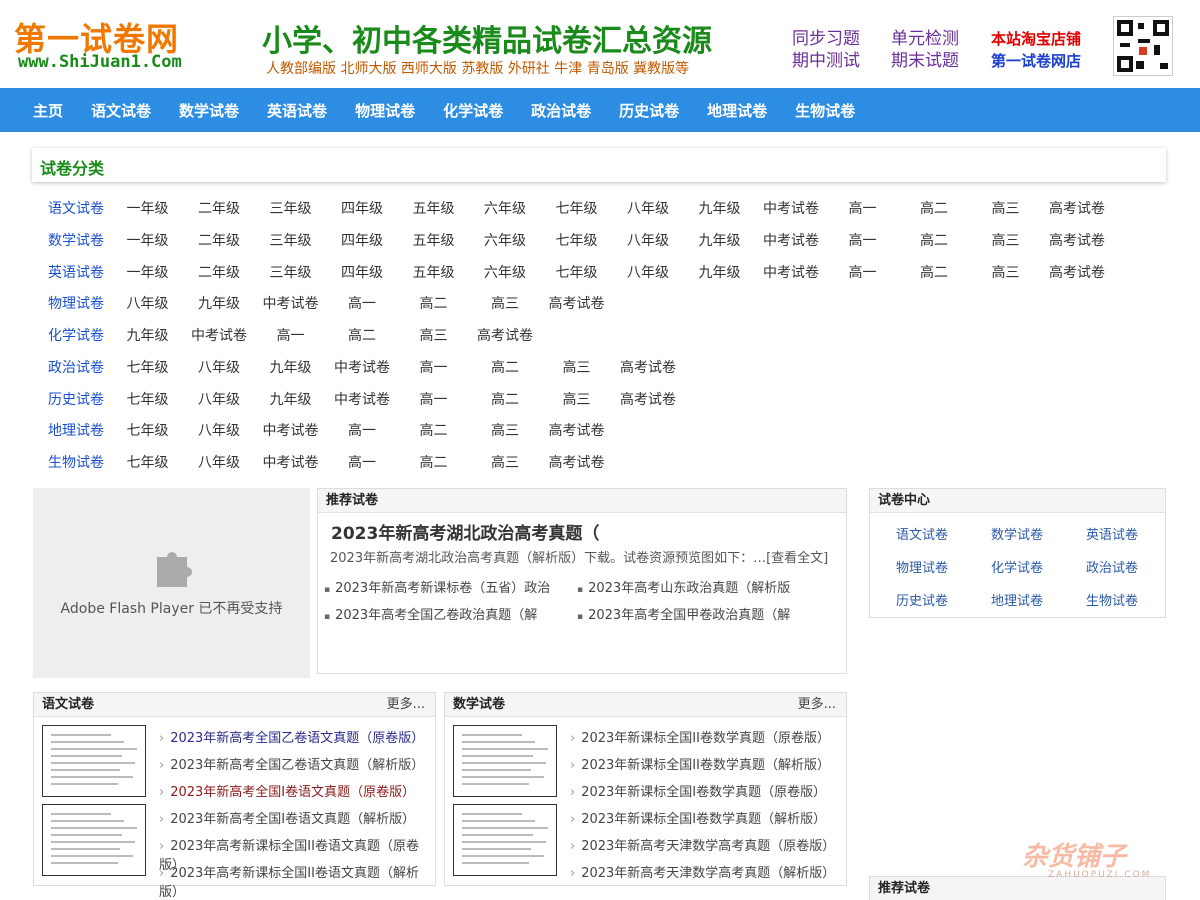 This screenshot has height=900, width=1200. What do you see at coordinates (922, 599) in the screenshot?
I see `exam-center-item: 历史试卷` at bounding box center [922, 599].